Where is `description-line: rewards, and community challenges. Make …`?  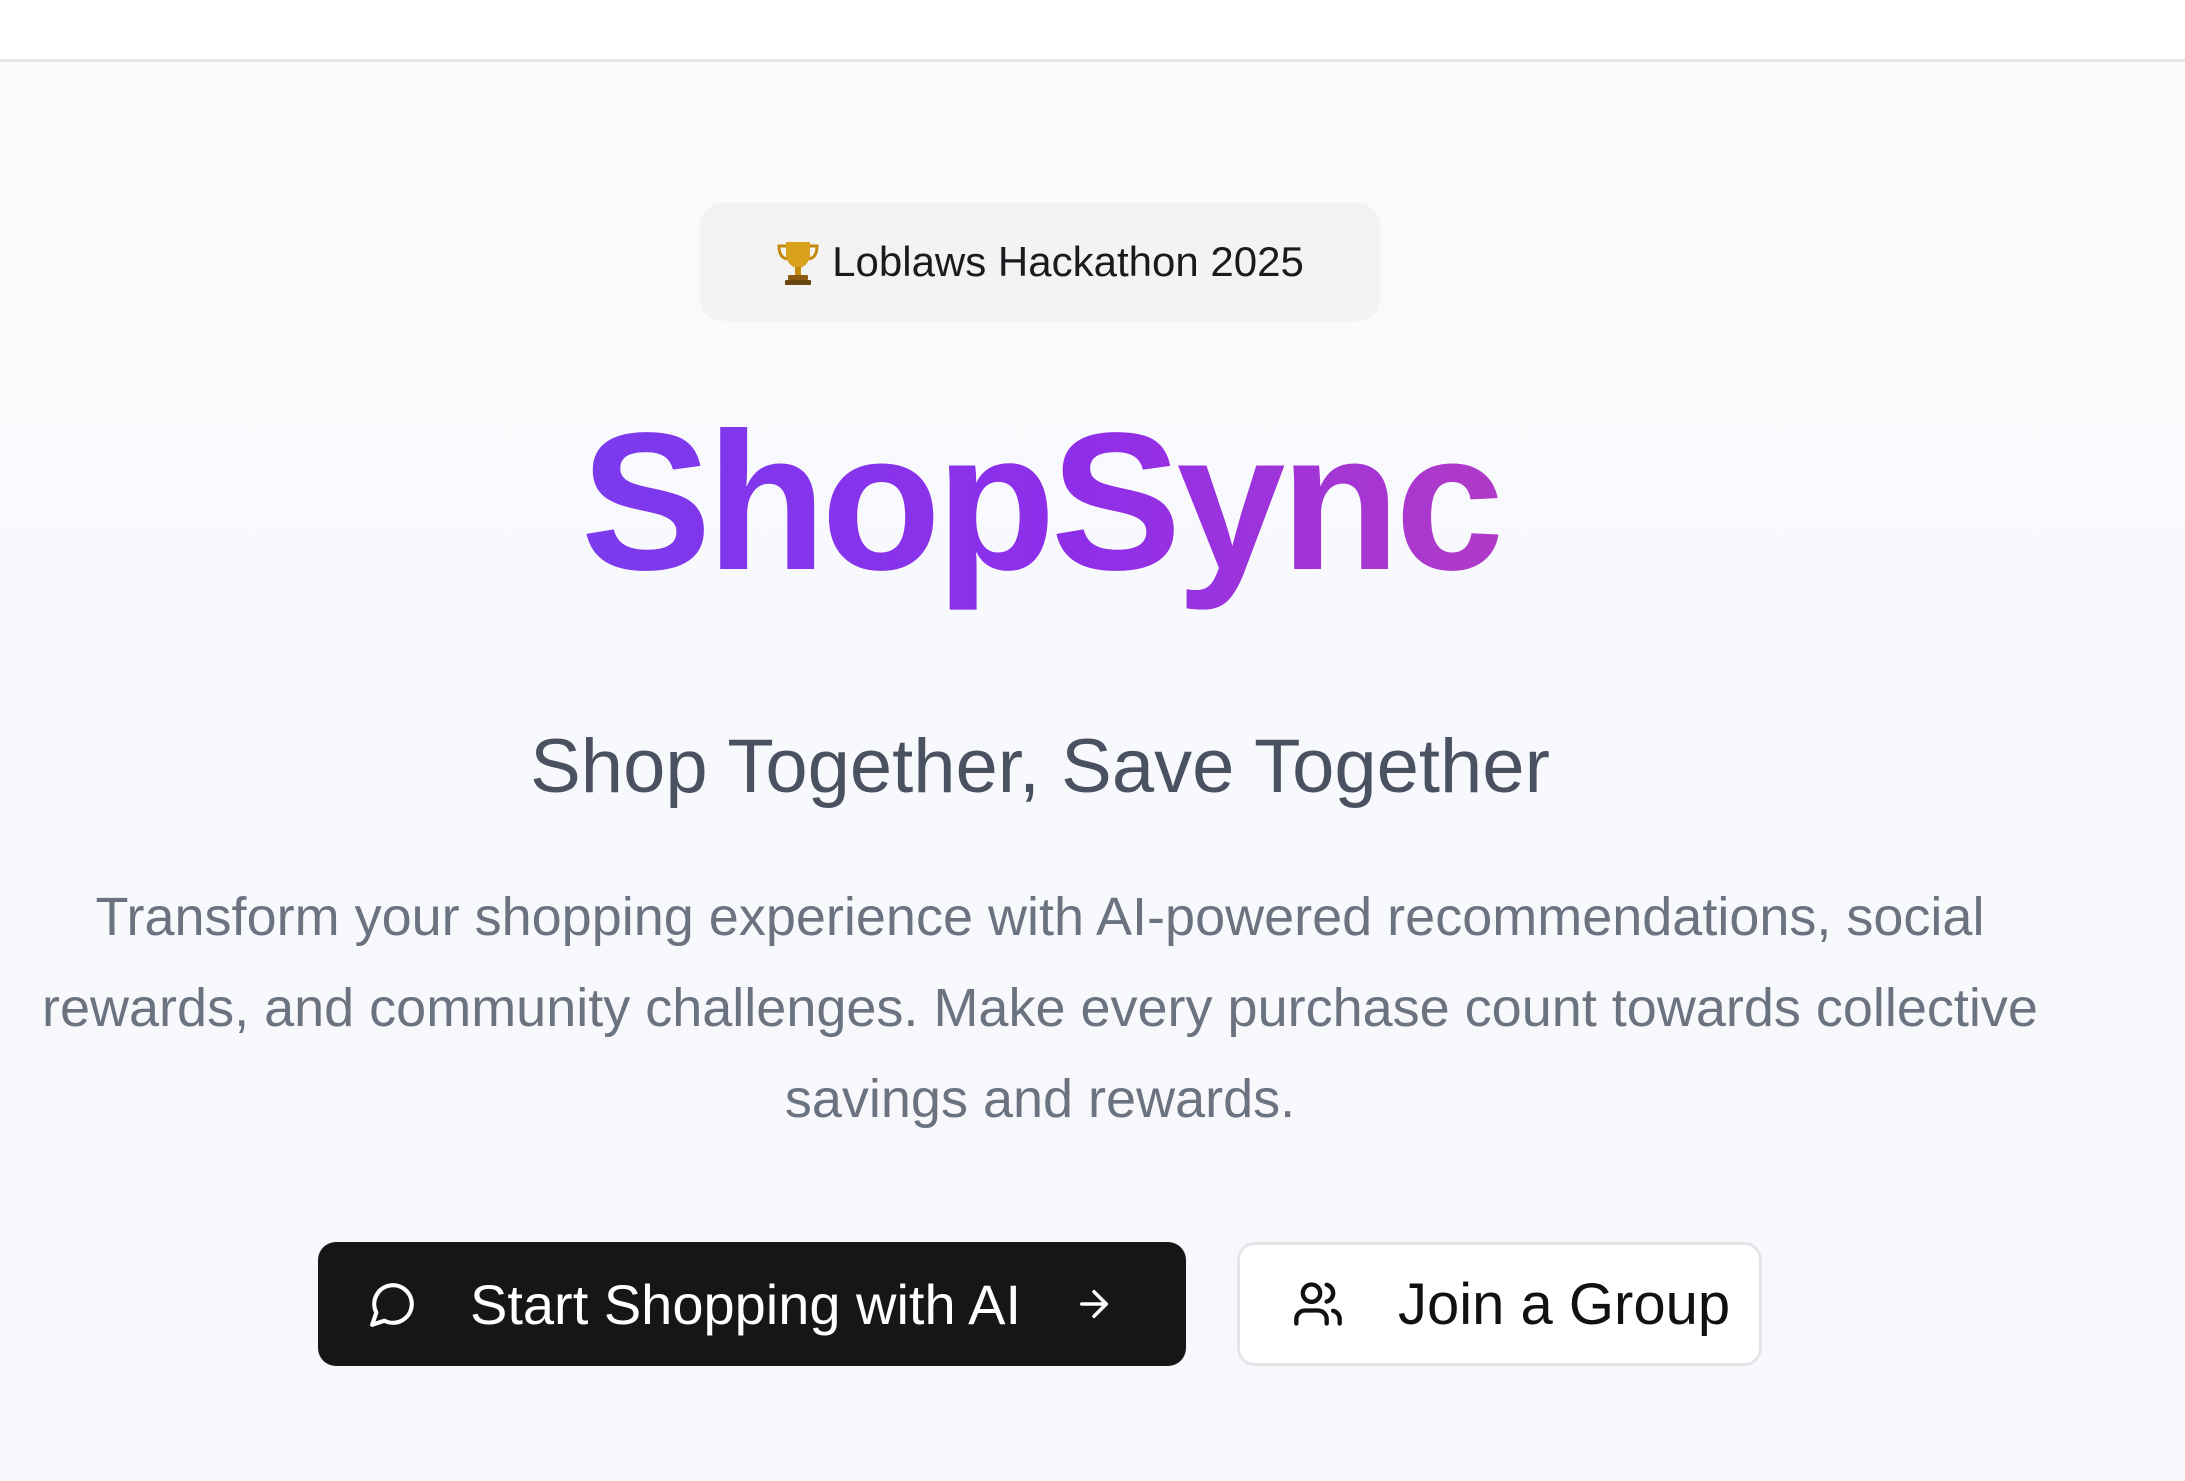
description-line: rewards, and community challenges. Make … is located at coordinates (1040, 1008).